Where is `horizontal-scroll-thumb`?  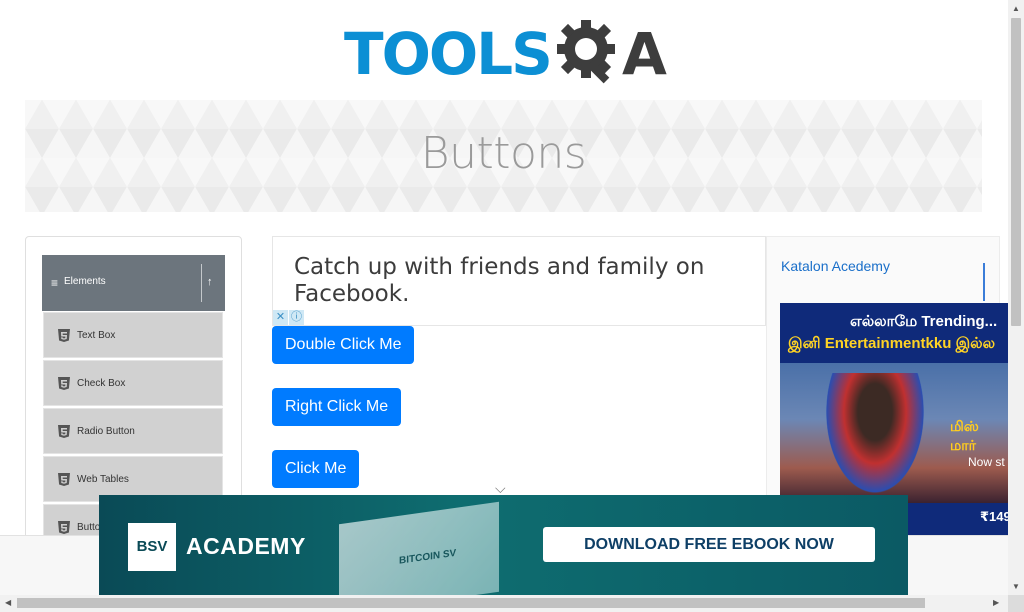
horizontal-scroll-thumb is located at coordinates (471, 603).